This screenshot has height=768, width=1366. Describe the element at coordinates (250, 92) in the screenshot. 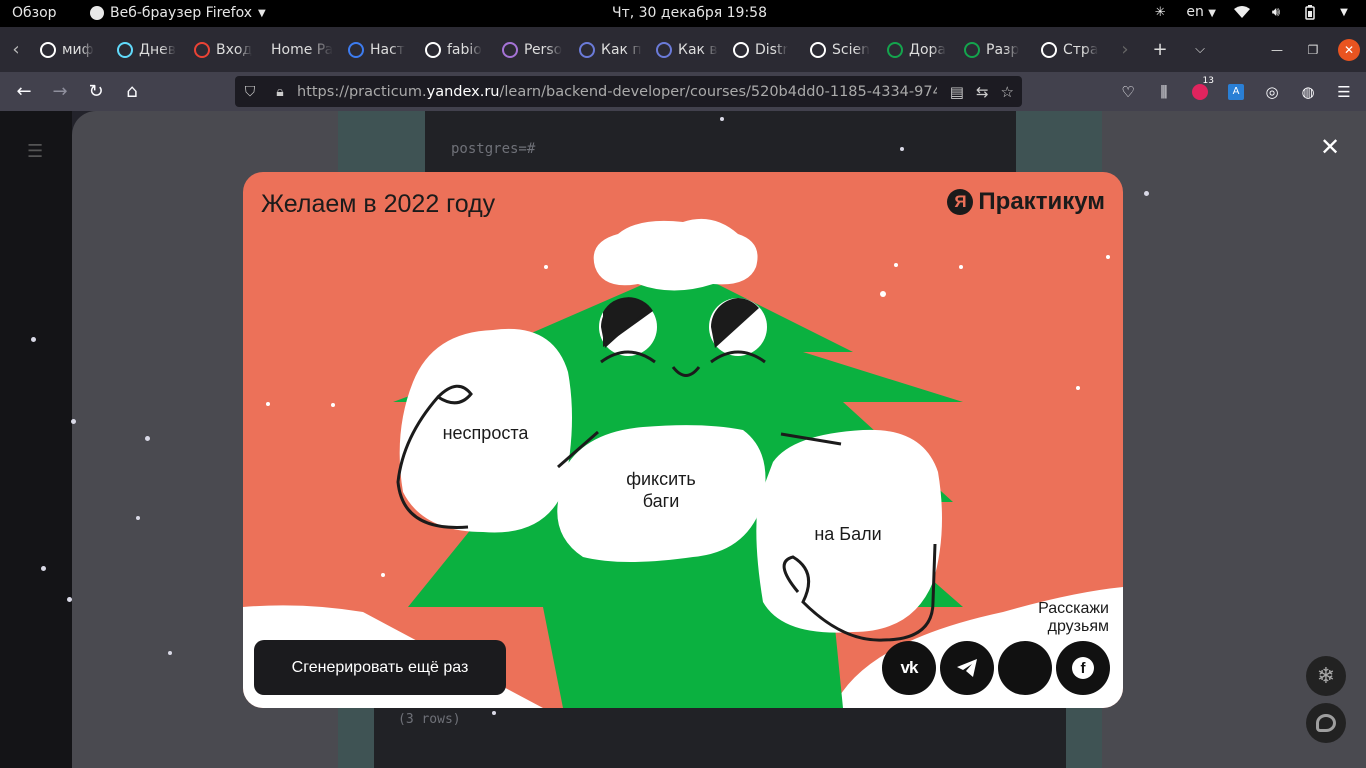

I see `tracking-protection-icon: ⛉` at that location.